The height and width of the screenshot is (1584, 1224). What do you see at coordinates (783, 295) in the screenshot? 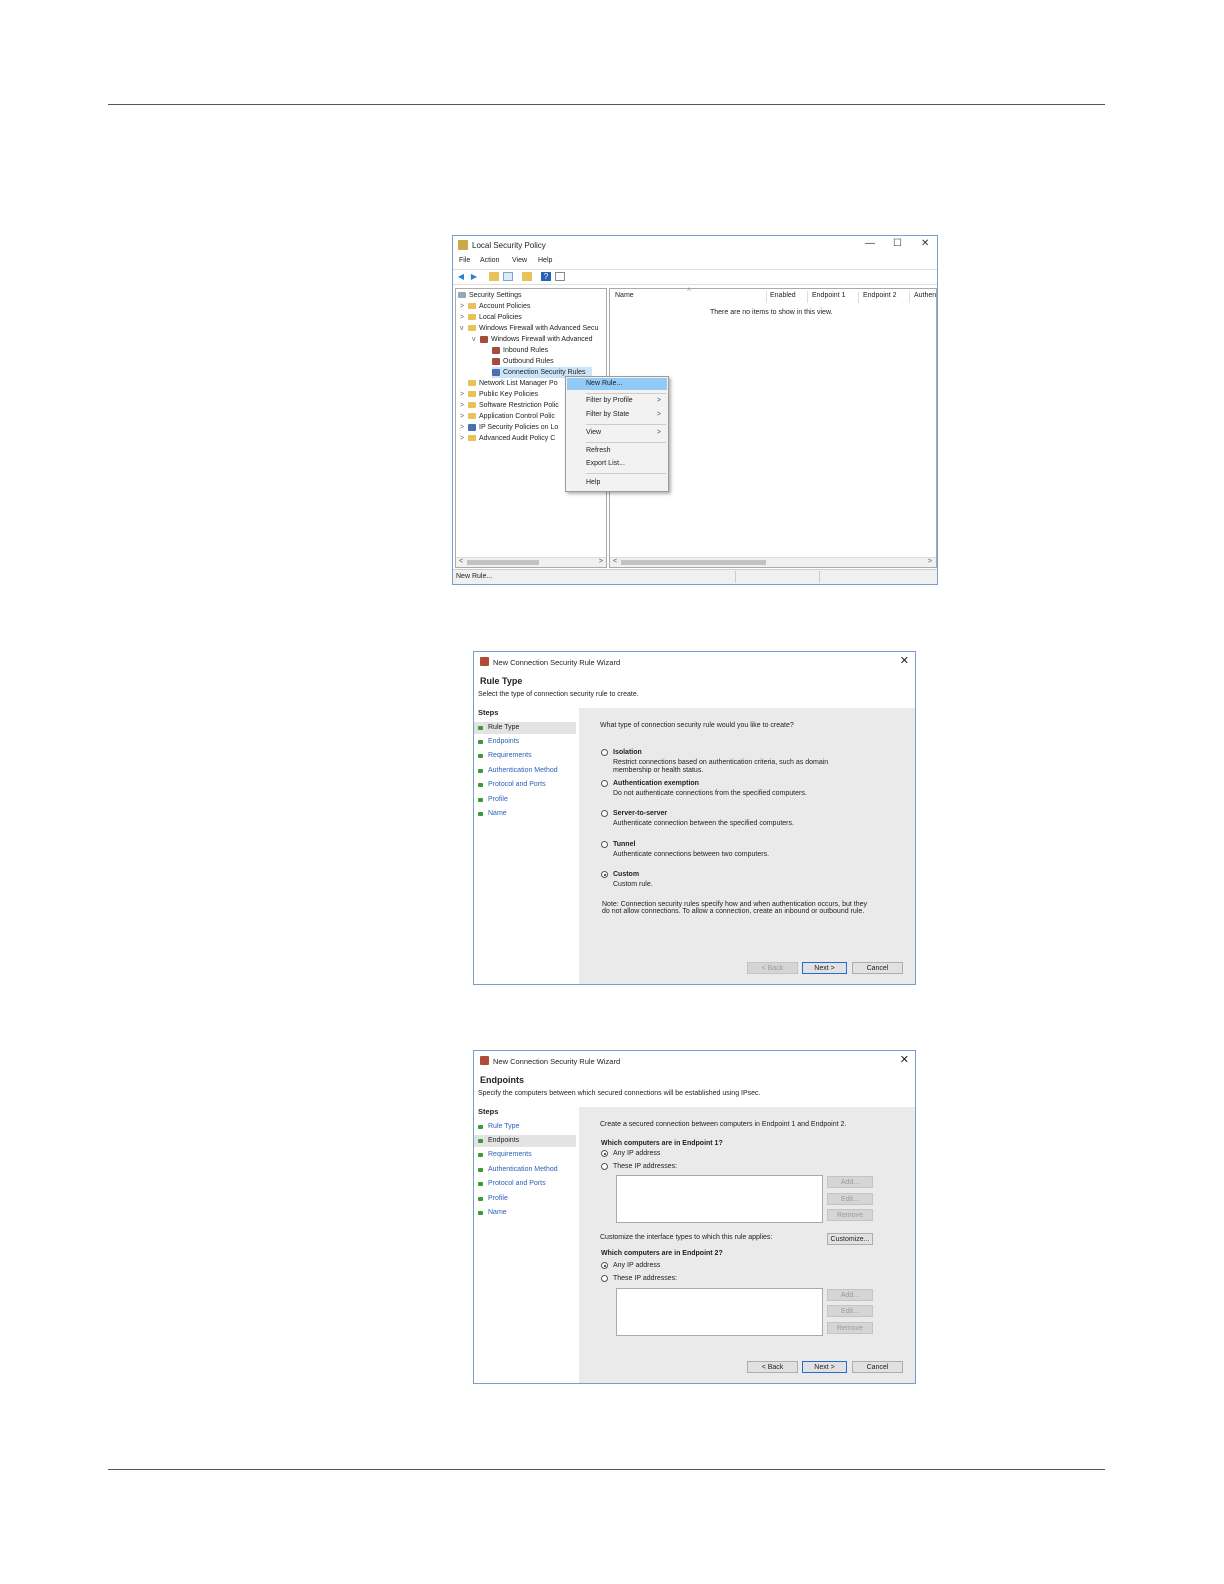
I see `column-enabled: Enabled` at bounding box center [783, 295].